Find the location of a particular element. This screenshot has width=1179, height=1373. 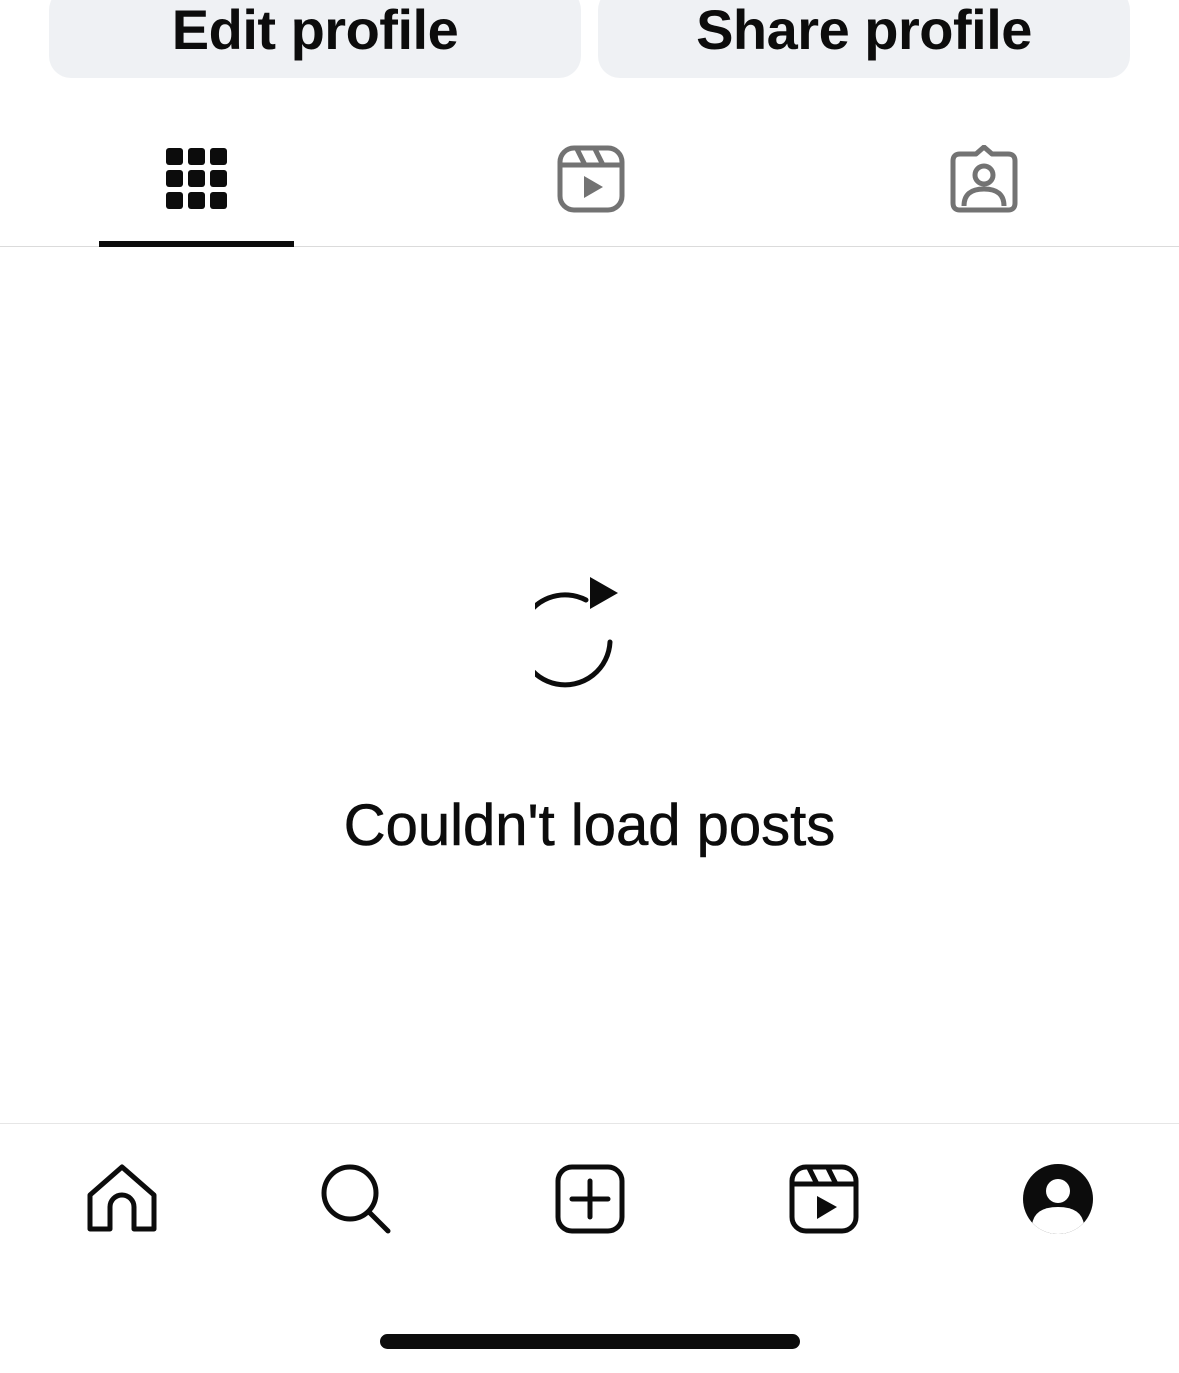

active-tab-indicator is located at coordinates (196, 244).